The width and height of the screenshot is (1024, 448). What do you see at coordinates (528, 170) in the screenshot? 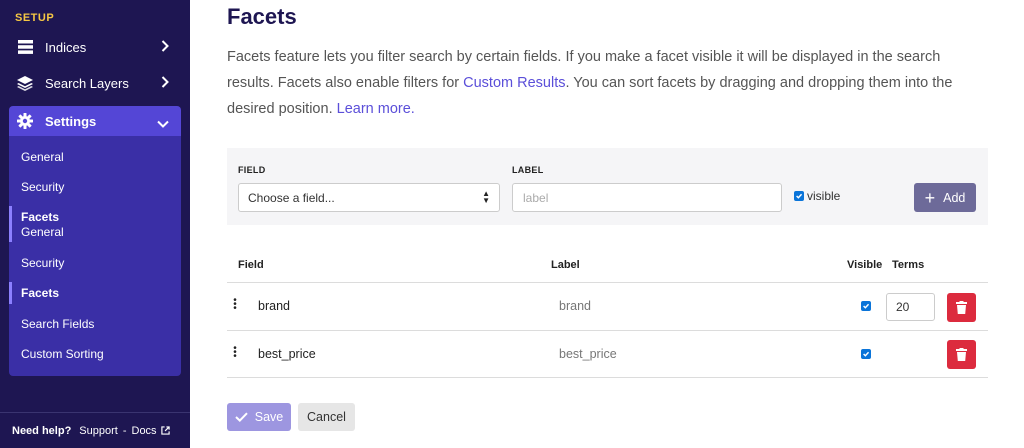
I see `label-label: LABEL` at bounding box center [528, 170].